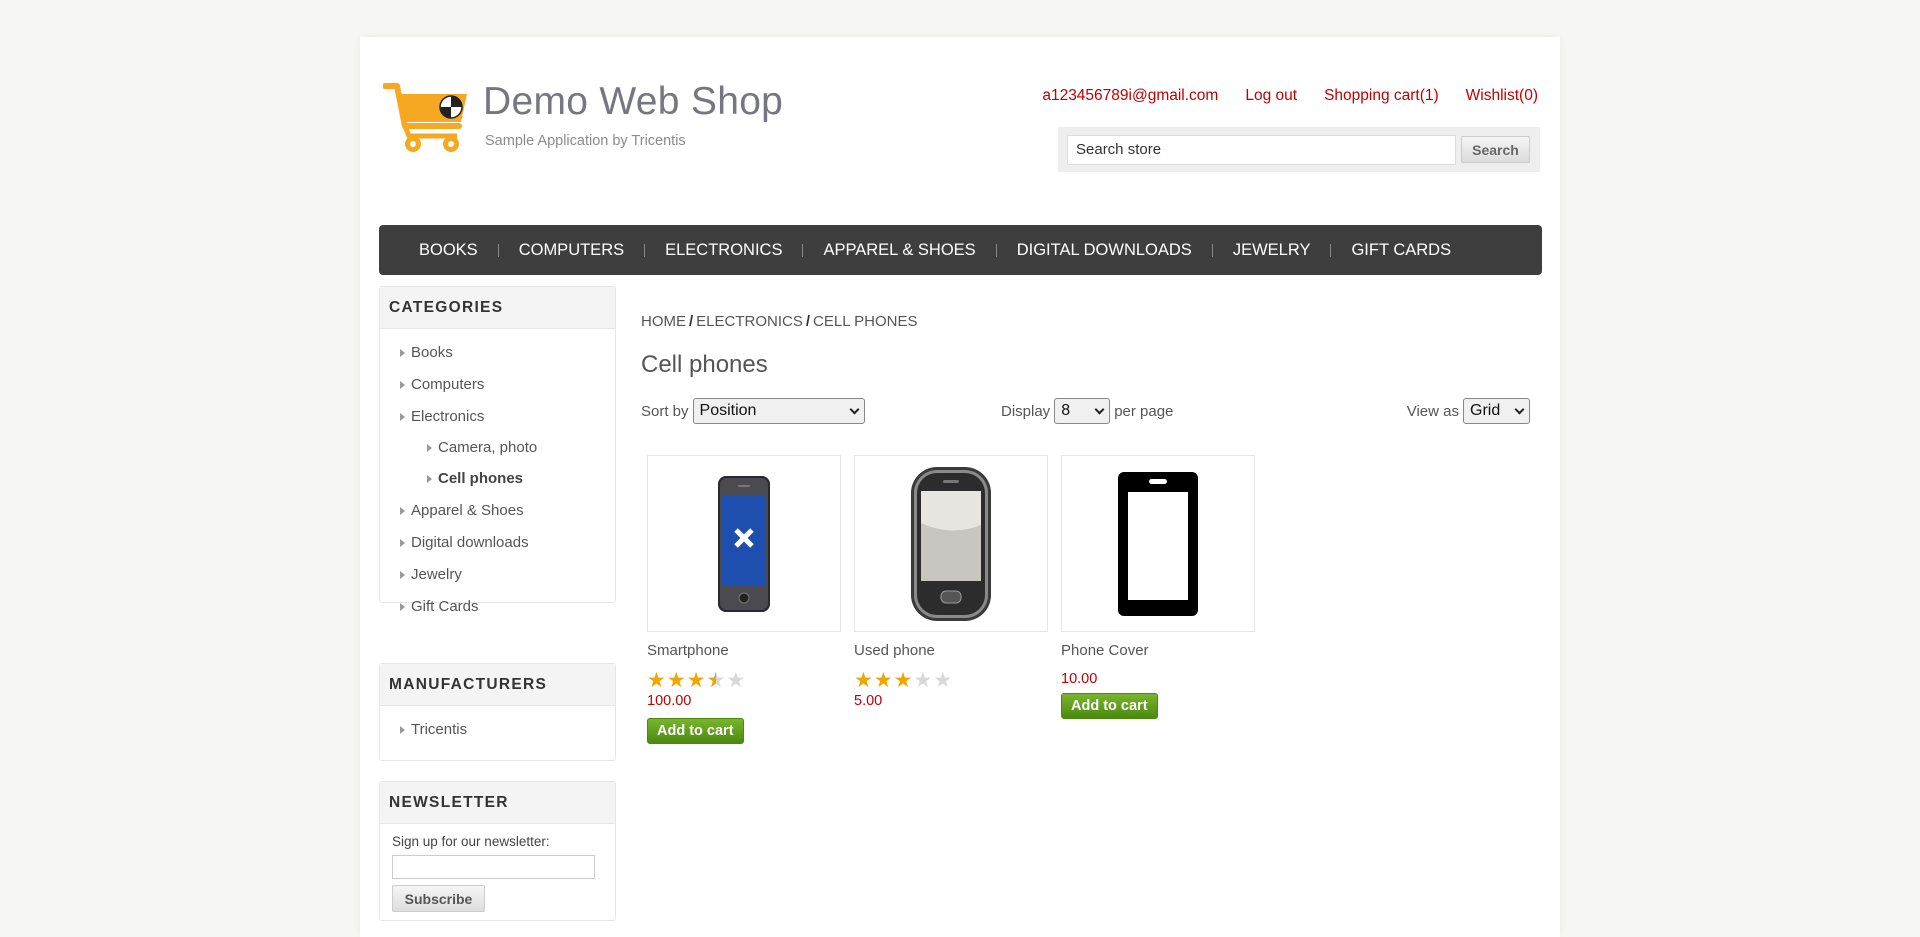 This screenshot has width=1920, height=937. Describe the element at coordinates (506, 511) in the screenshot. I see `category-apparel-shoes: Apparel & Shoes` at that location.